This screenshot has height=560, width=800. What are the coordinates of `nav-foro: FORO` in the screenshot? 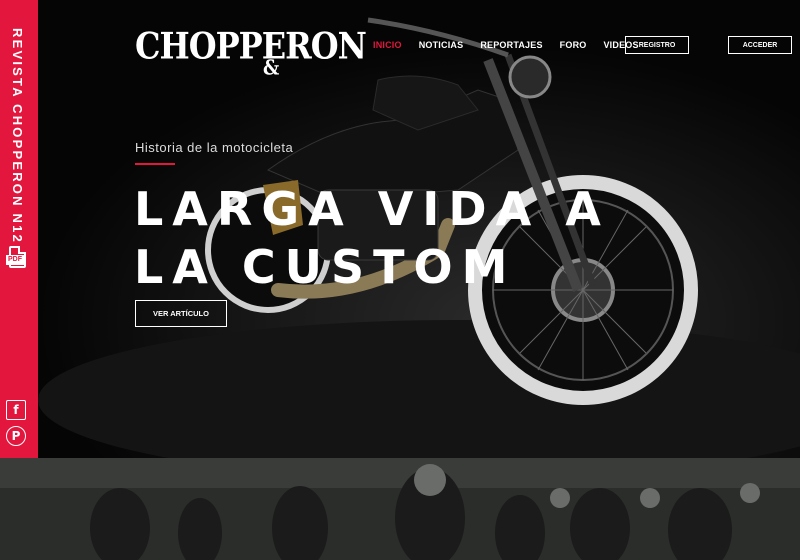 It's located at (573, 45).